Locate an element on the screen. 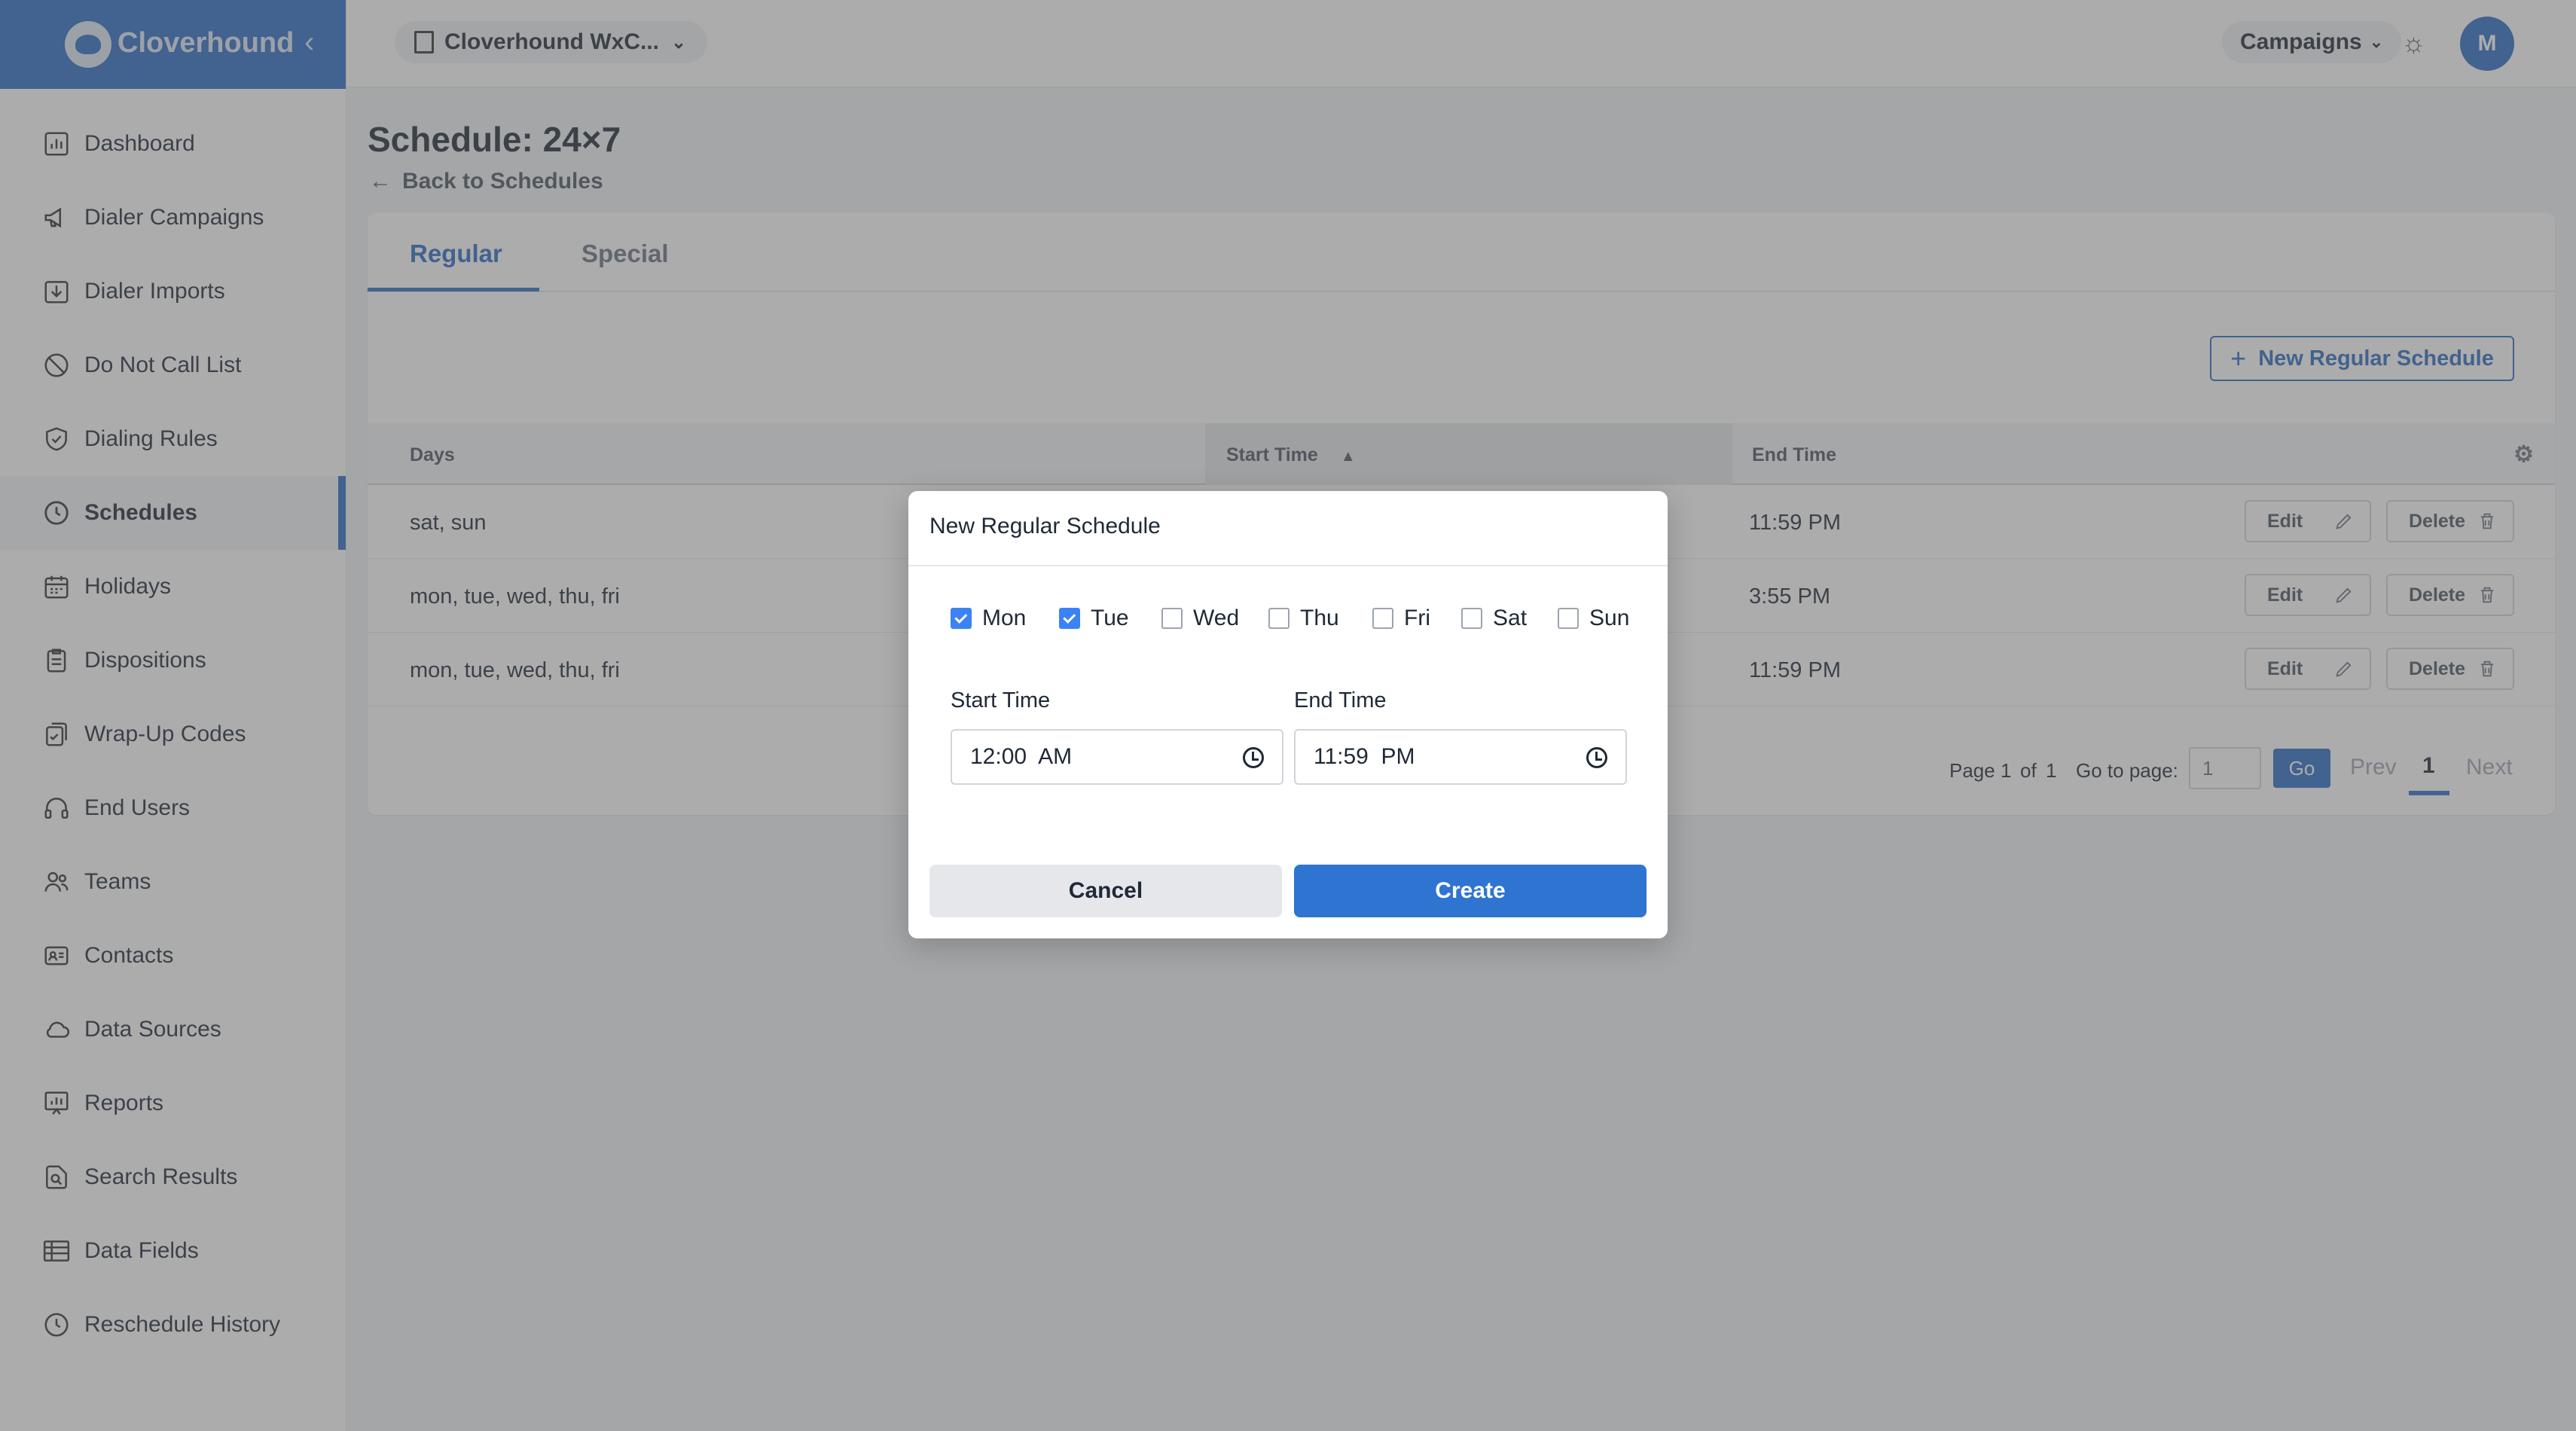 The width and height of the screenshot is (2576, 1431). day-label: Thu is located at coordinates (1320, 618).